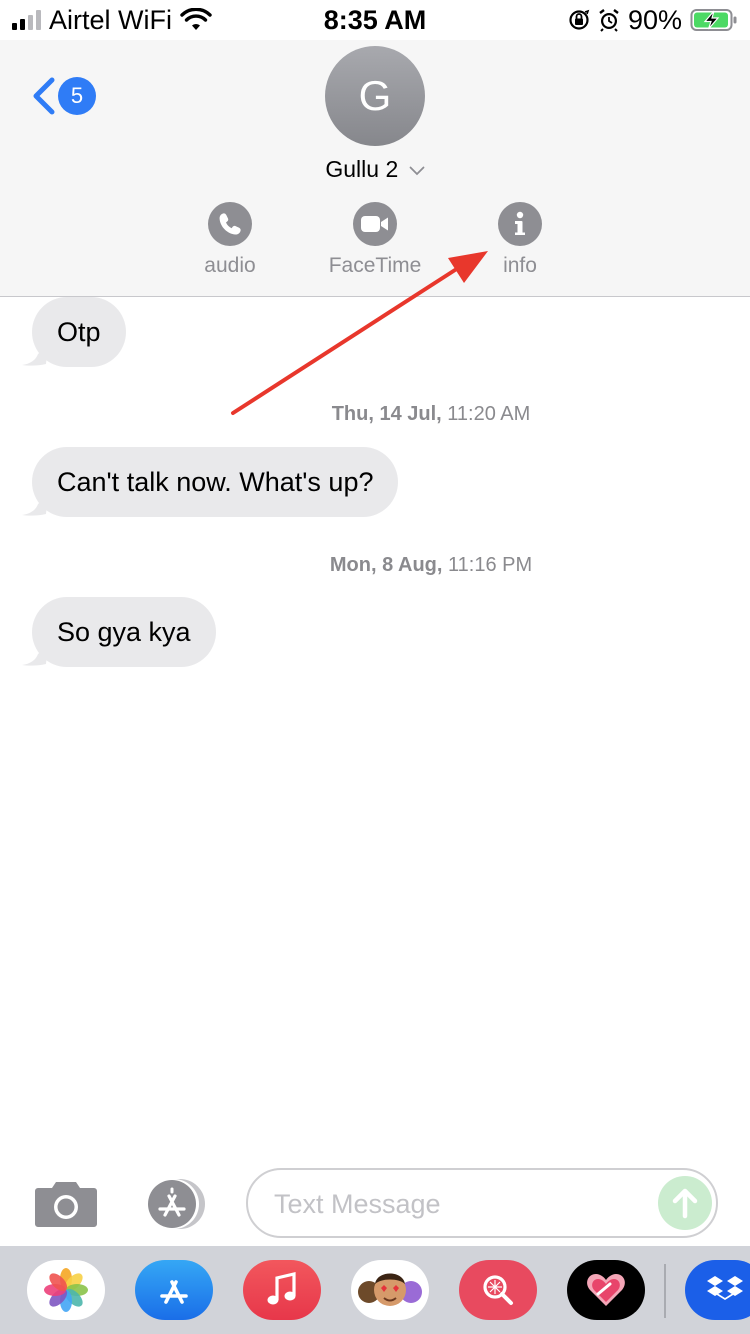 This screenshot has height=1334, width=750. I want to click on message-bubble: Can't talk now. What's up?, so click(215, 482).